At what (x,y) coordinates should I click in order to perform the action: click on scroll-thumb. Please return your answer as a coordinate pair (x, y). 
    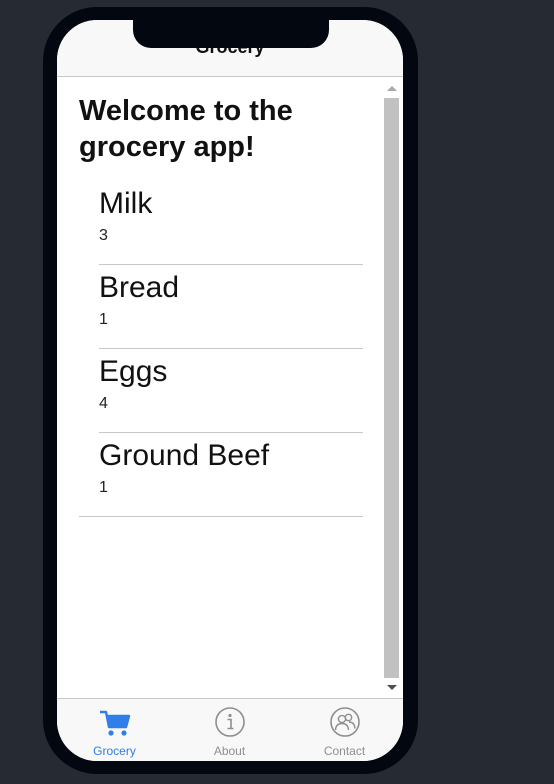
    Looking at the image, I should click on (391, 388).